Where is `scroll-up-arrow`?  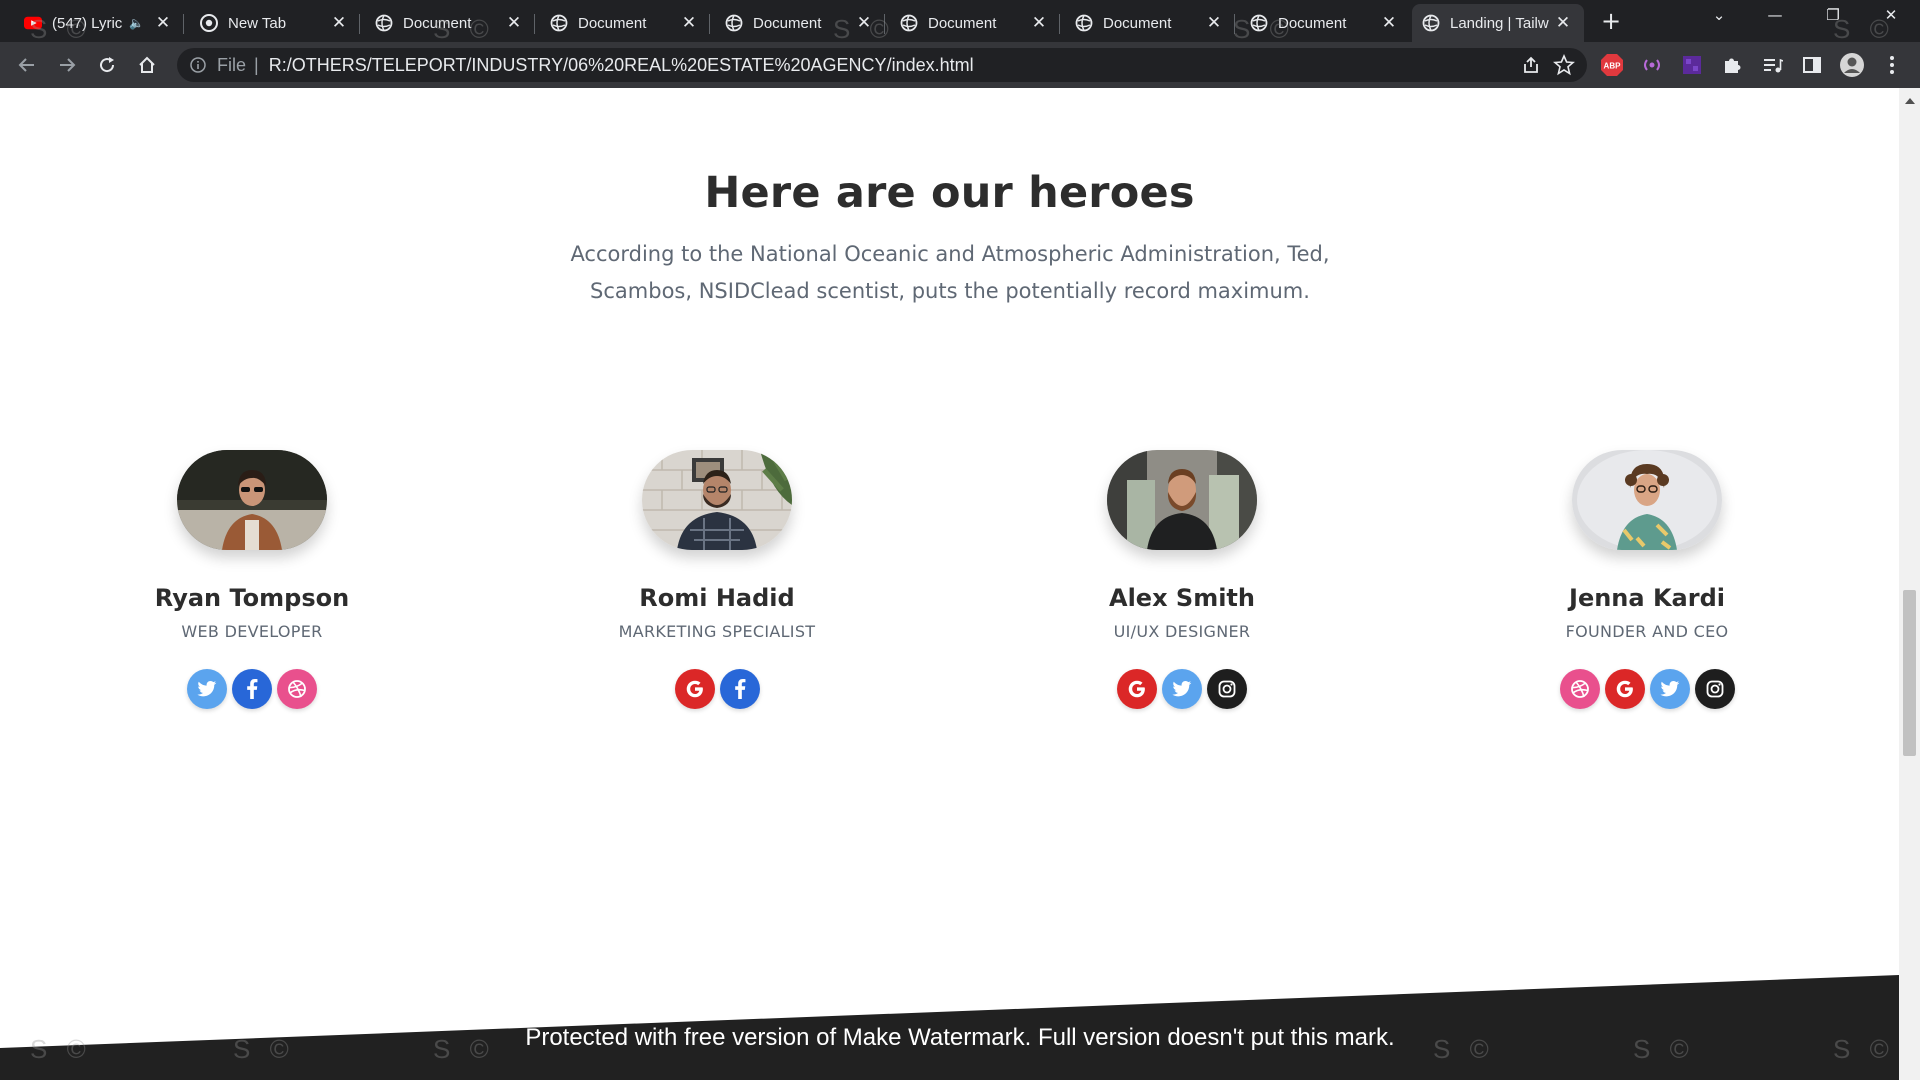
scroll-up-arrow is located at coordinates (1910, 101).